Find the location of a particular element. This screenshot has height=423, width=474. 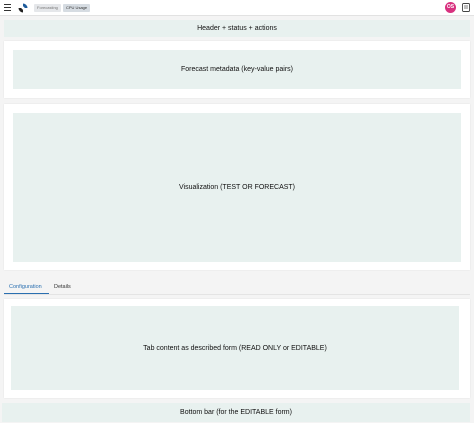

tab-details: Details is located at coordinates (62, 287).